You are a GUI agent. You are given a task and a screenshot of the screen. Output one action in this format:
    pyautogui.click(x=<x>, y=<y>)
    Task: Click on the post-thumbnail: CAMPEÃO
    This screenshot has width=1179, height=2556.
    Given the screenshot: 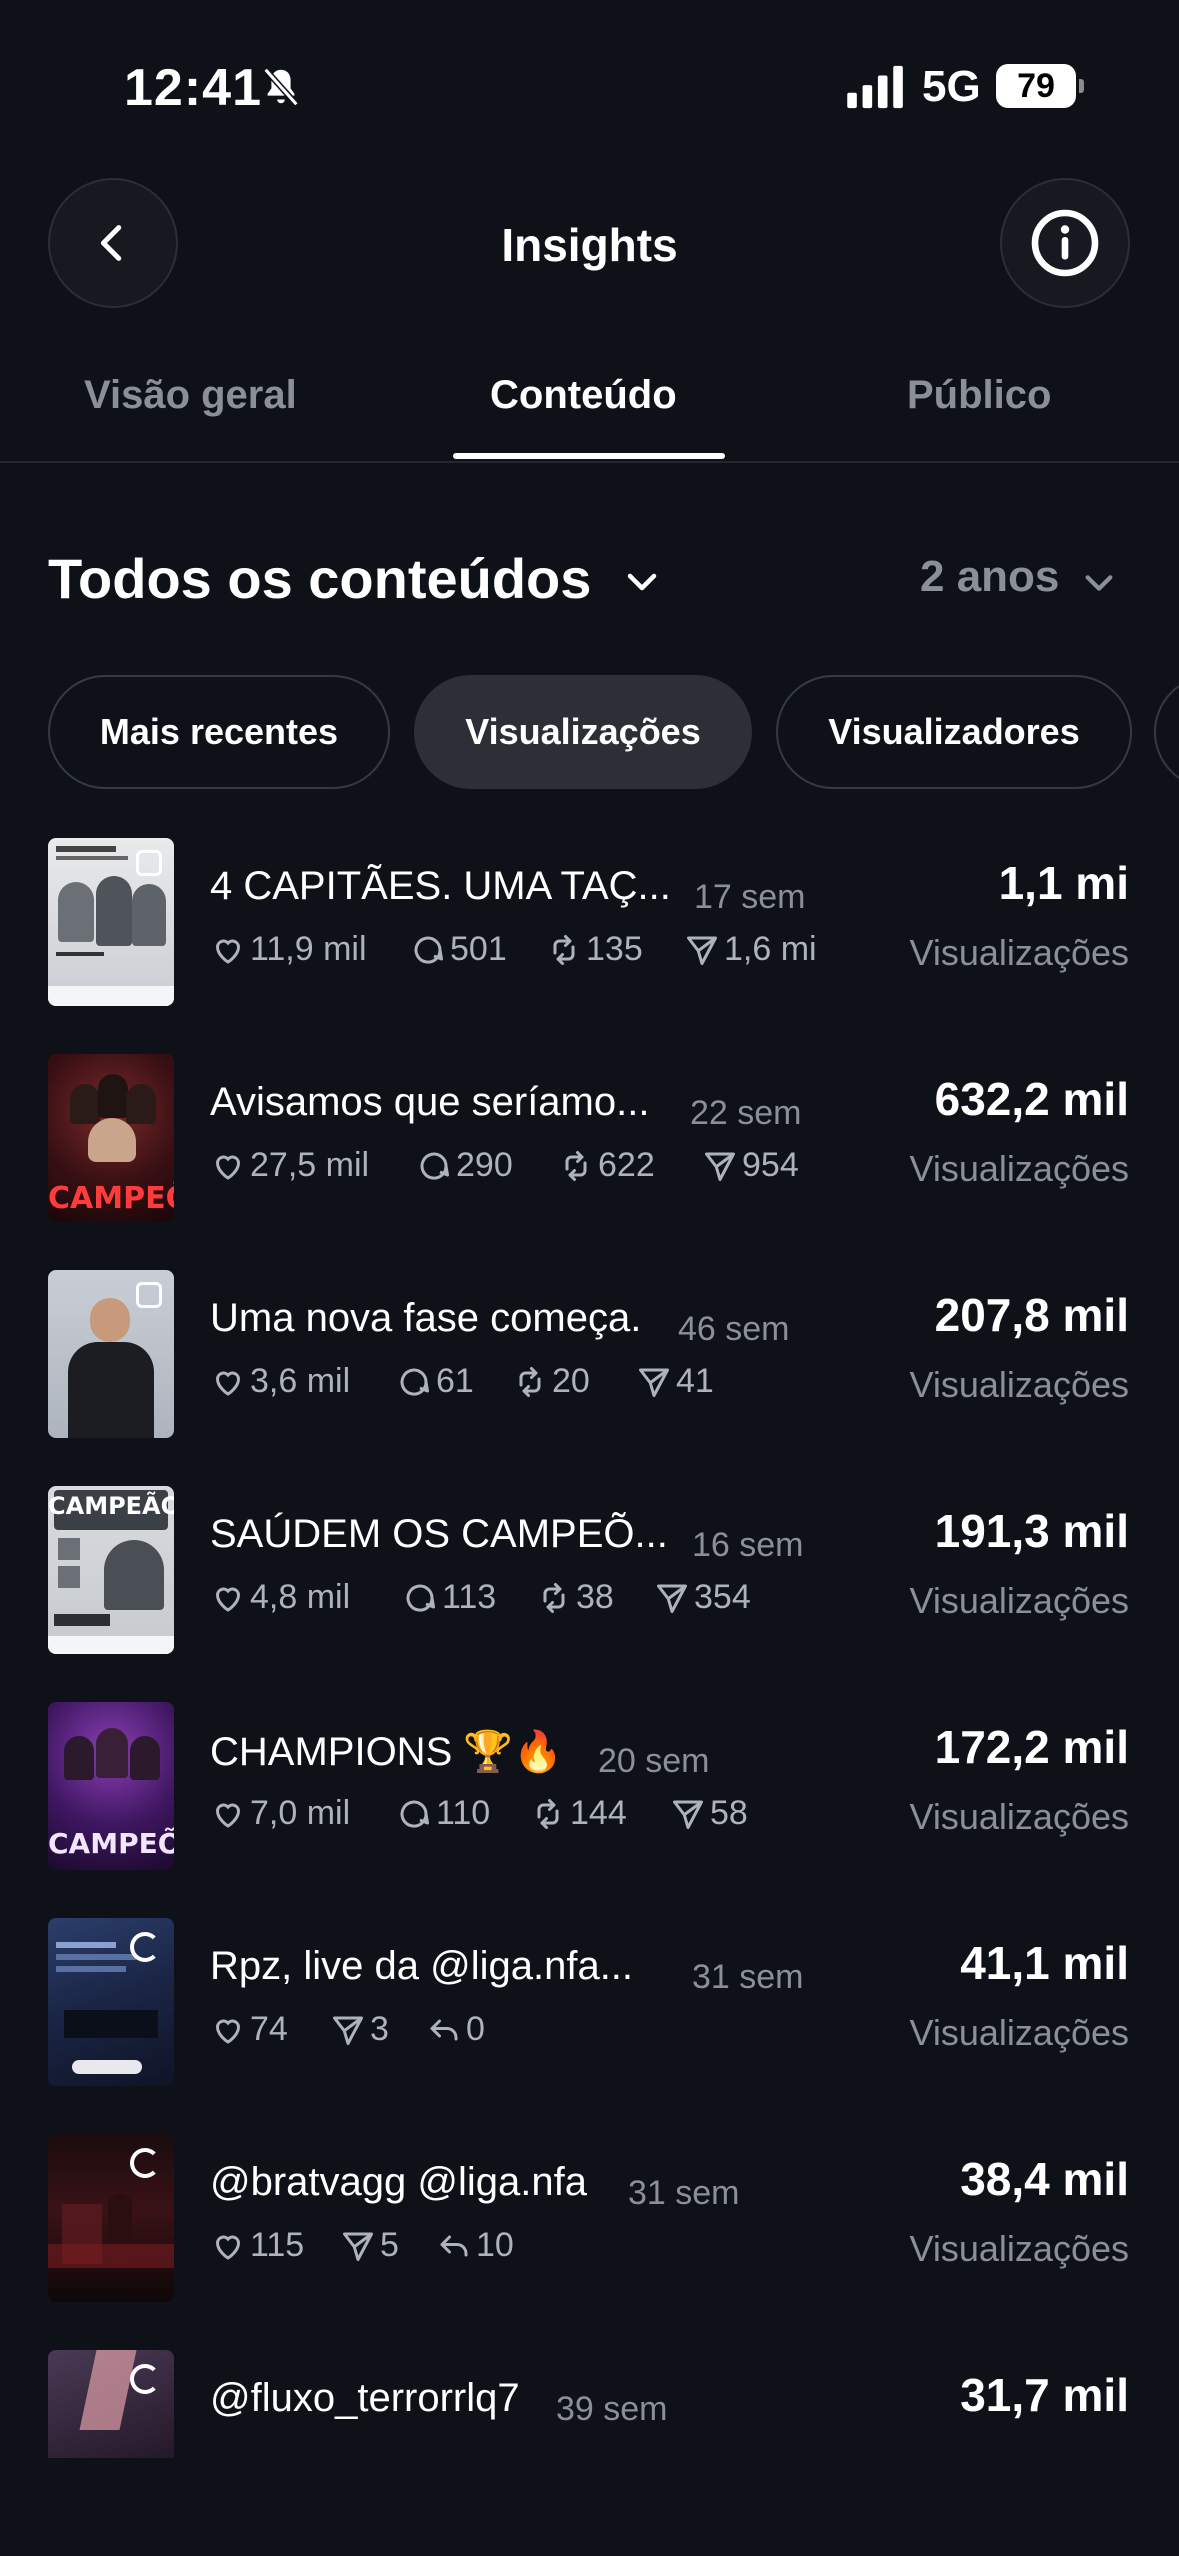 What is the action you would take?
    pyautogui.click(x=111, y=1570)
    